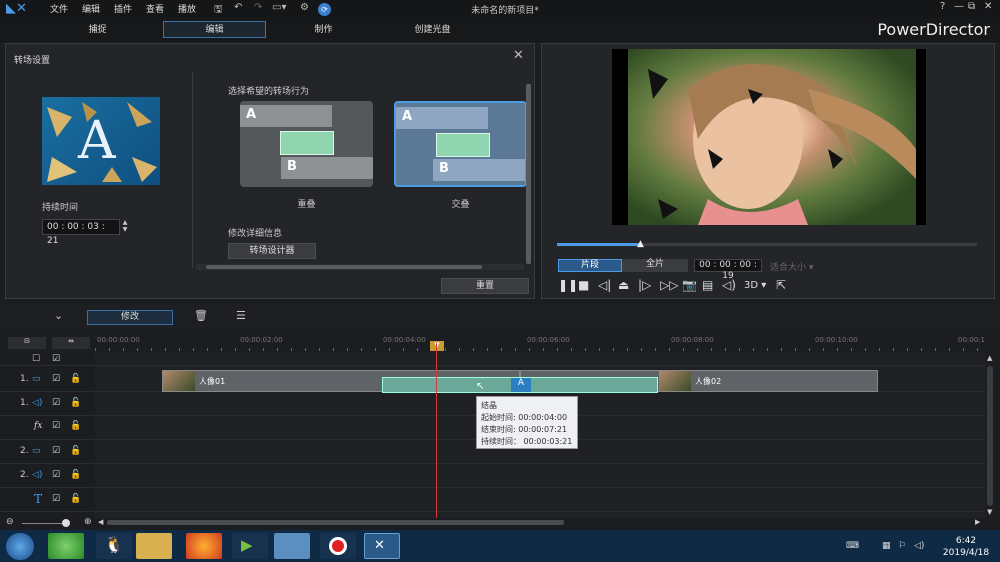  What do you see at coordinates (989, 512) in the screenshot?
I see `scroll-down-icon: ▼` at bounding box center [989, 512].